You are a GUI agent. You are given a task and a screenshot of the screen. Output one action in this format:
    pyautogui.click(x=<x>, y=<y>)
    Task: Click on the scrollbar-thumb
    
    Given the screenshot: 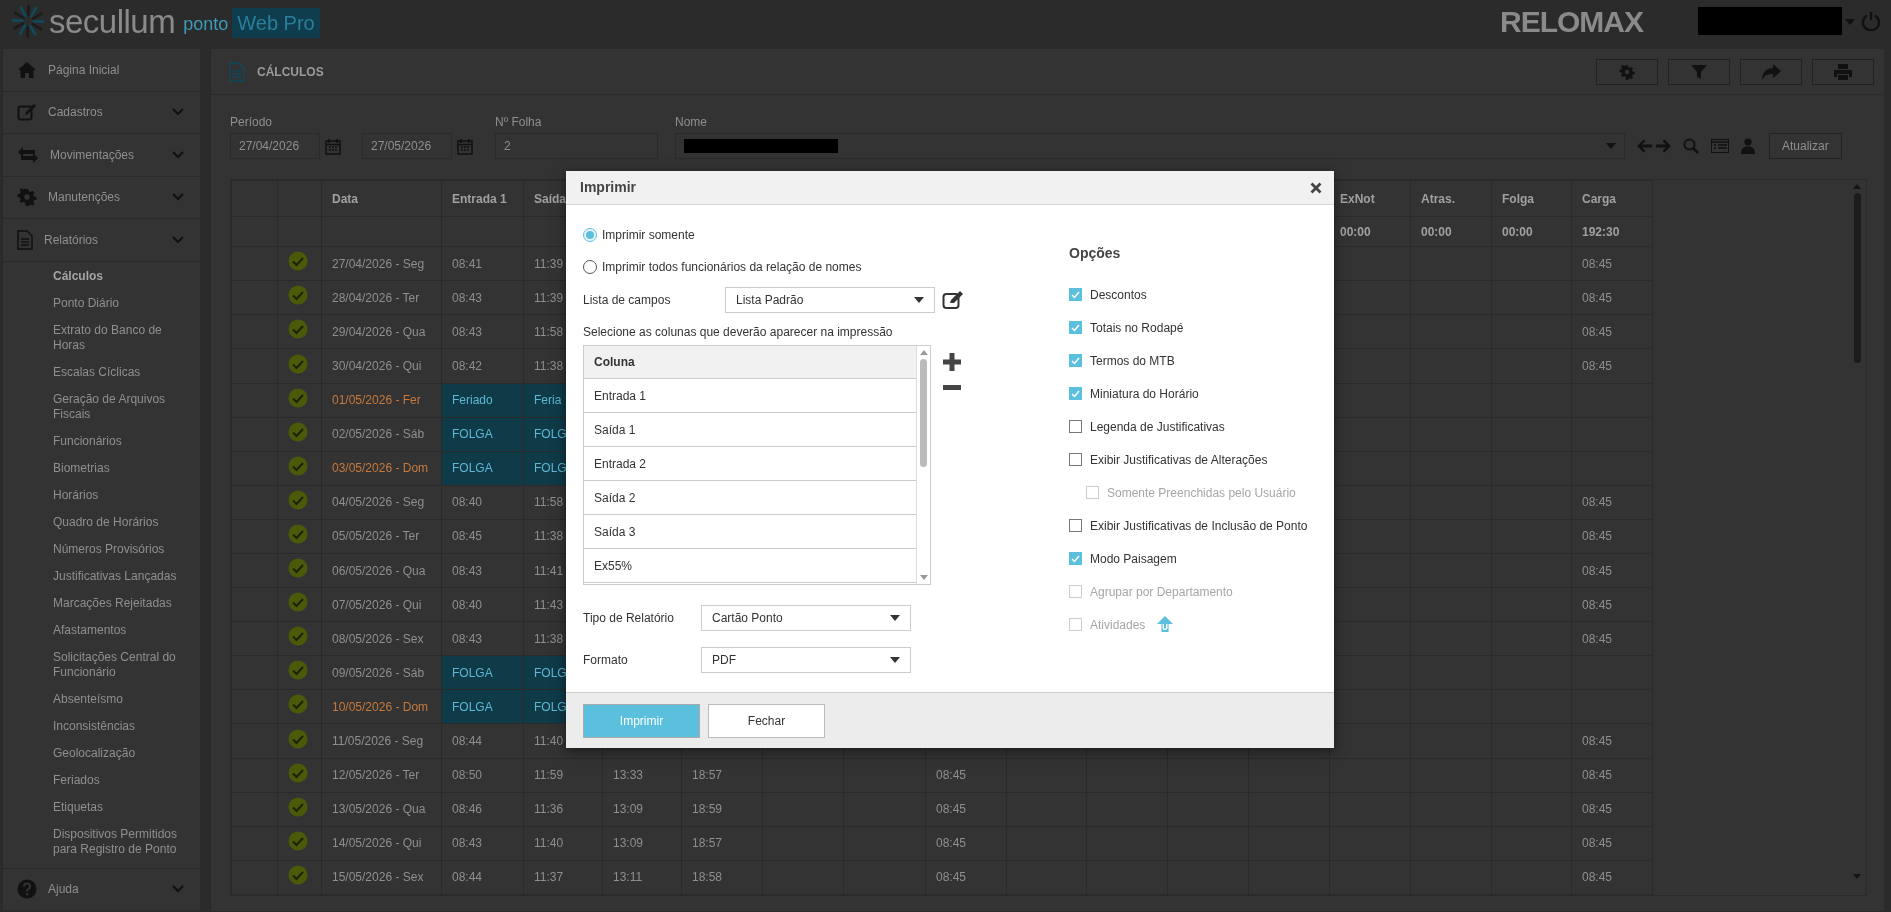 What is the action you would take?
    pyautogui.click(x=923, y=413)
    